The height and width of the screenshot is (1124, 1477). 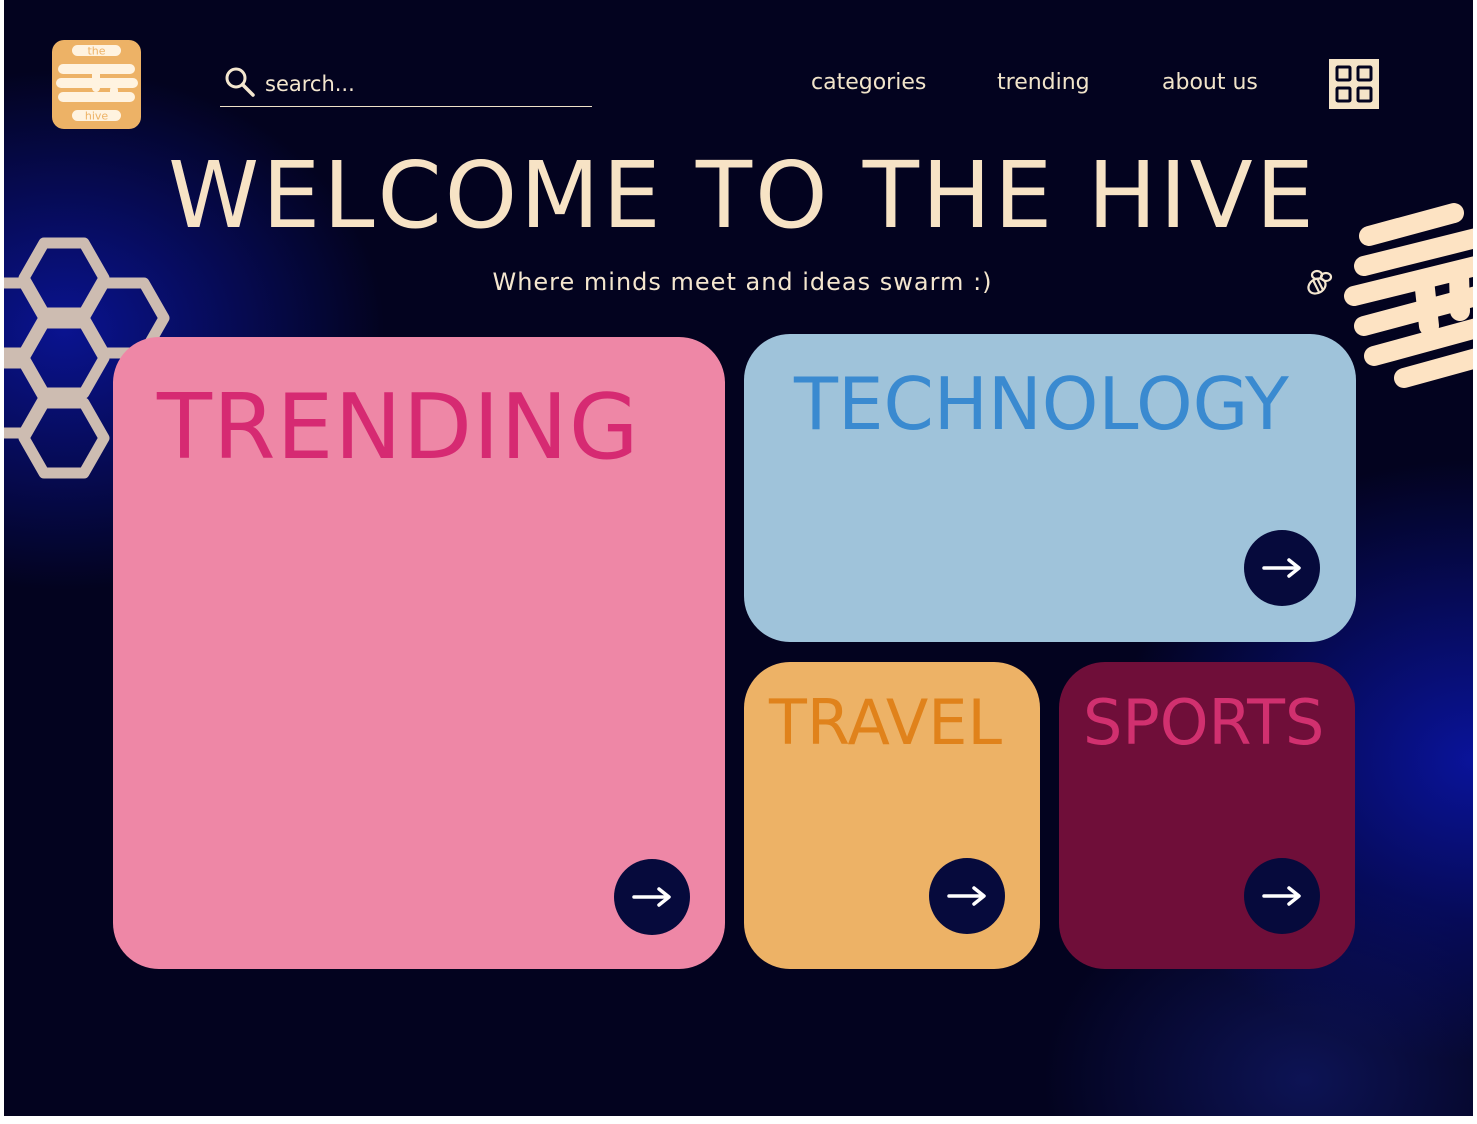 I want to click on logo-top-text: the, so click(x=96, y=51).